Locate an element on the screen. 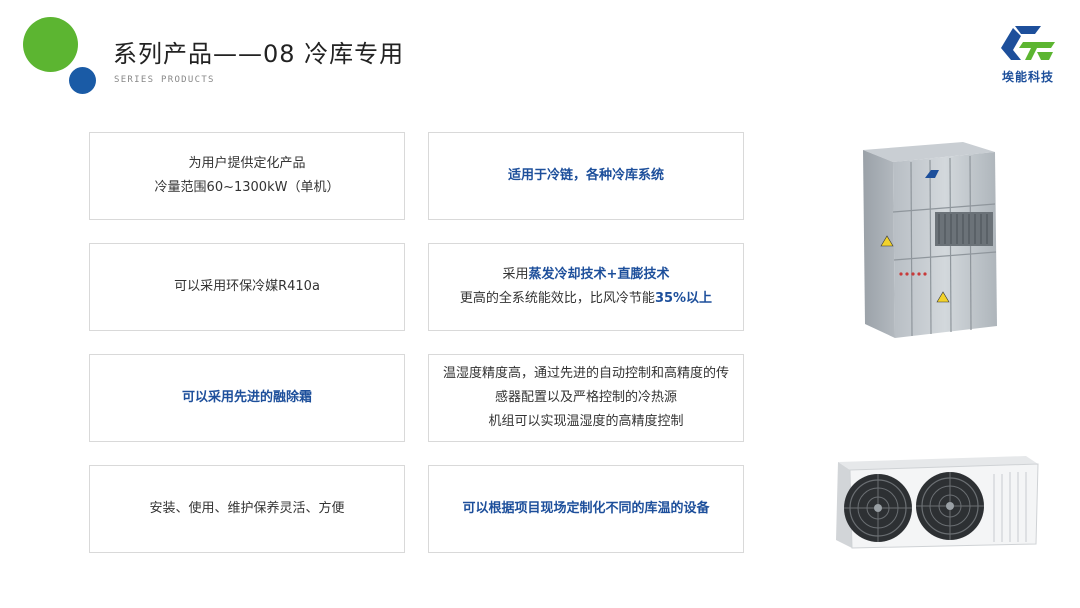 Image resolution: width=1080 pixels, height=608 pixels. decor-blue-circle is located at coordinates (82, 80).